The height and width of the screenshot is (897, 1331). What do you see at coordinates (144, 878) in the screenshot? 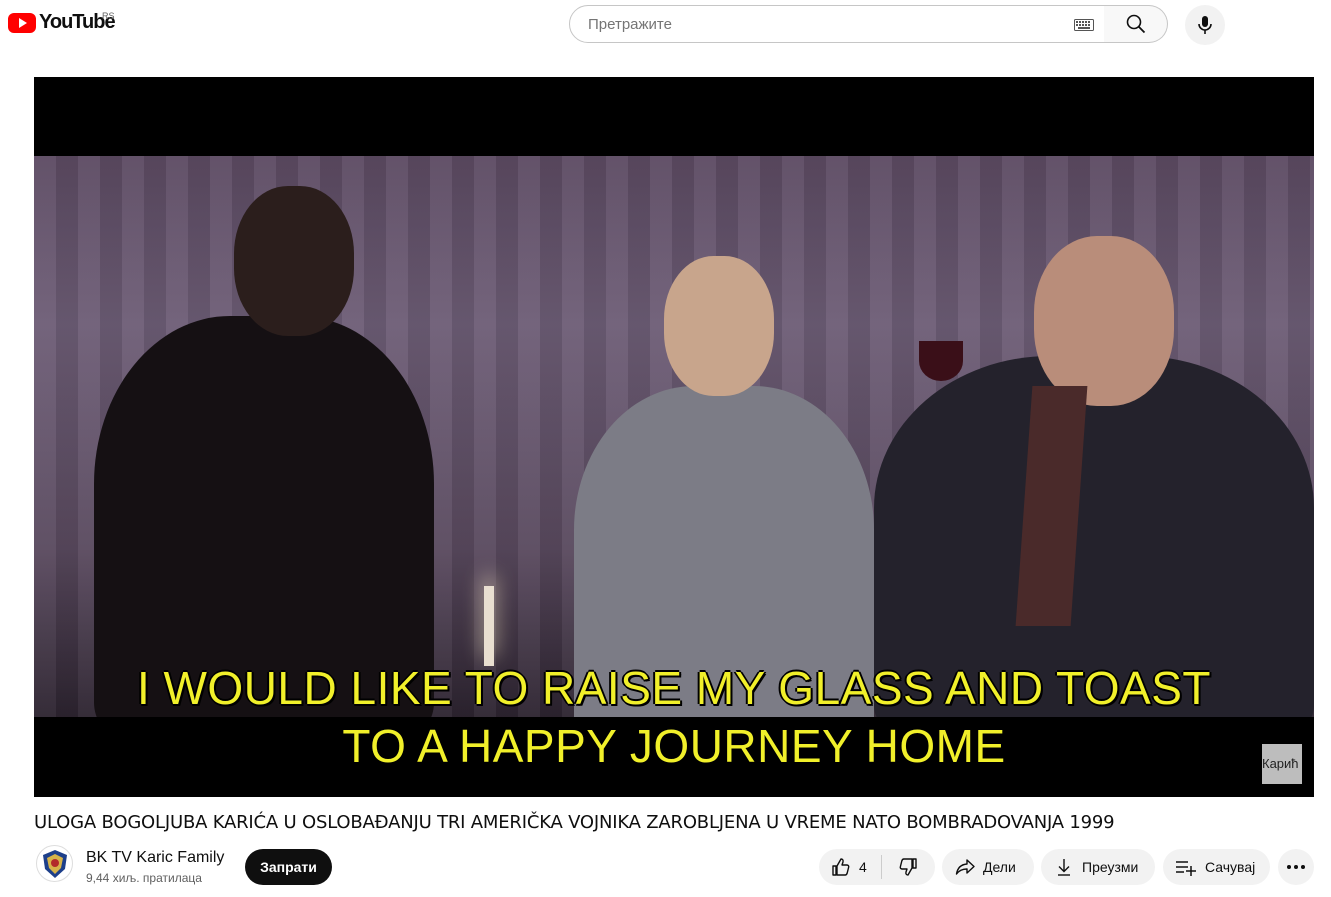
I see `subscriber-count: 9,44 хиљ. пратилаца` at bounding box center [144, 878].